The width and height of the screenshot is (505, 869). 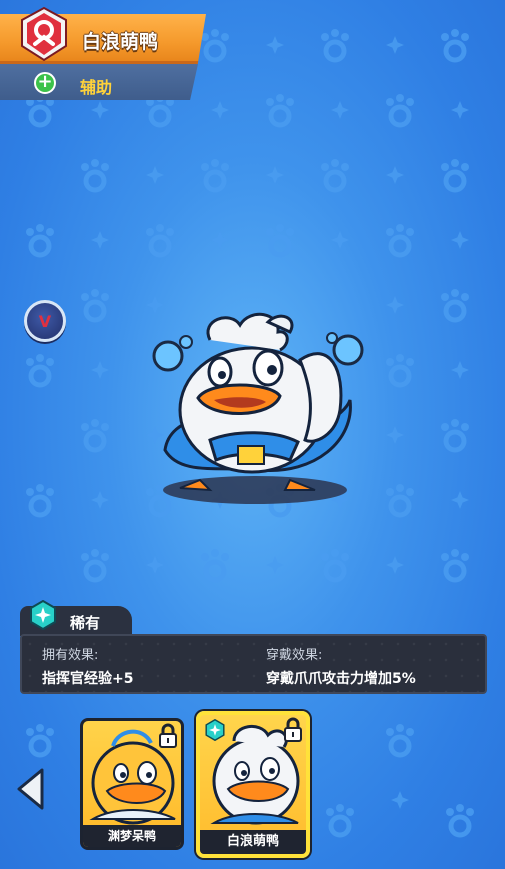 What do you see at coordinates (253, 784) in the screenshot?
I see `pet-card-bailang-duck: 白浪萌鸭` at bounding box center [253, 784].